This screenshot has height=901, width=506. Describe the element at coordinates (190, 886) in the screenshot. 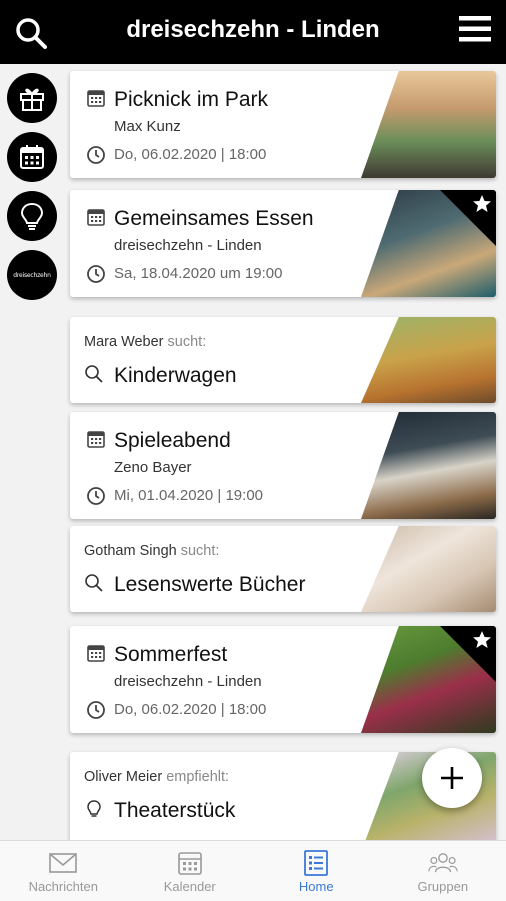

I see `tab-label: Kalender` at that location.